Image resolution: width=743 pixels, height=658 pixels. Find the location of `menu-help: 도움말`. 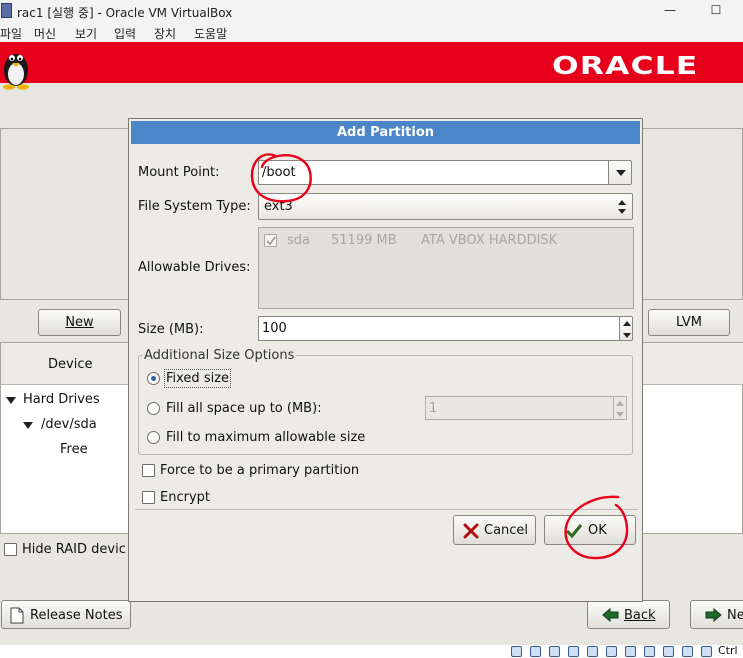

menu-help: 도움말 is located at coordinates (210, 33).